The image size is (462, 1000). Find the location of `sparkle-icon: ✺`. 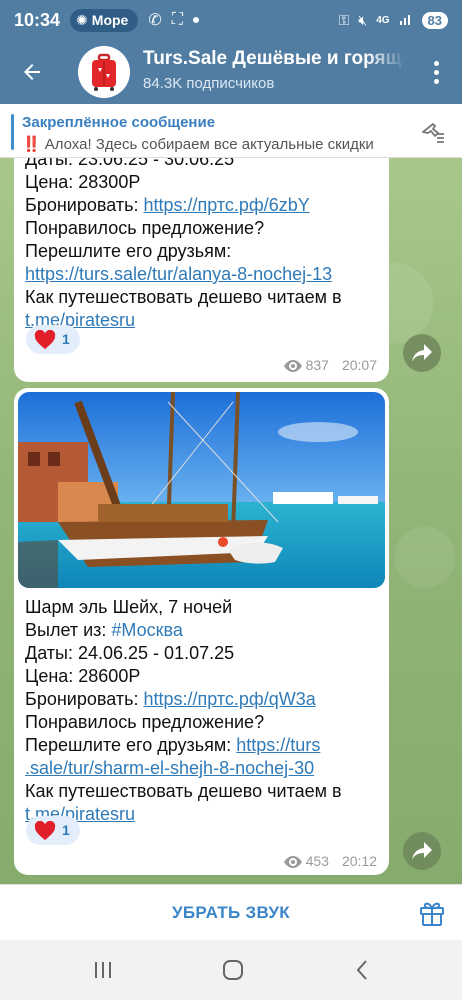

sparkle-icon: ✺ is located at coordinates (82, 19).